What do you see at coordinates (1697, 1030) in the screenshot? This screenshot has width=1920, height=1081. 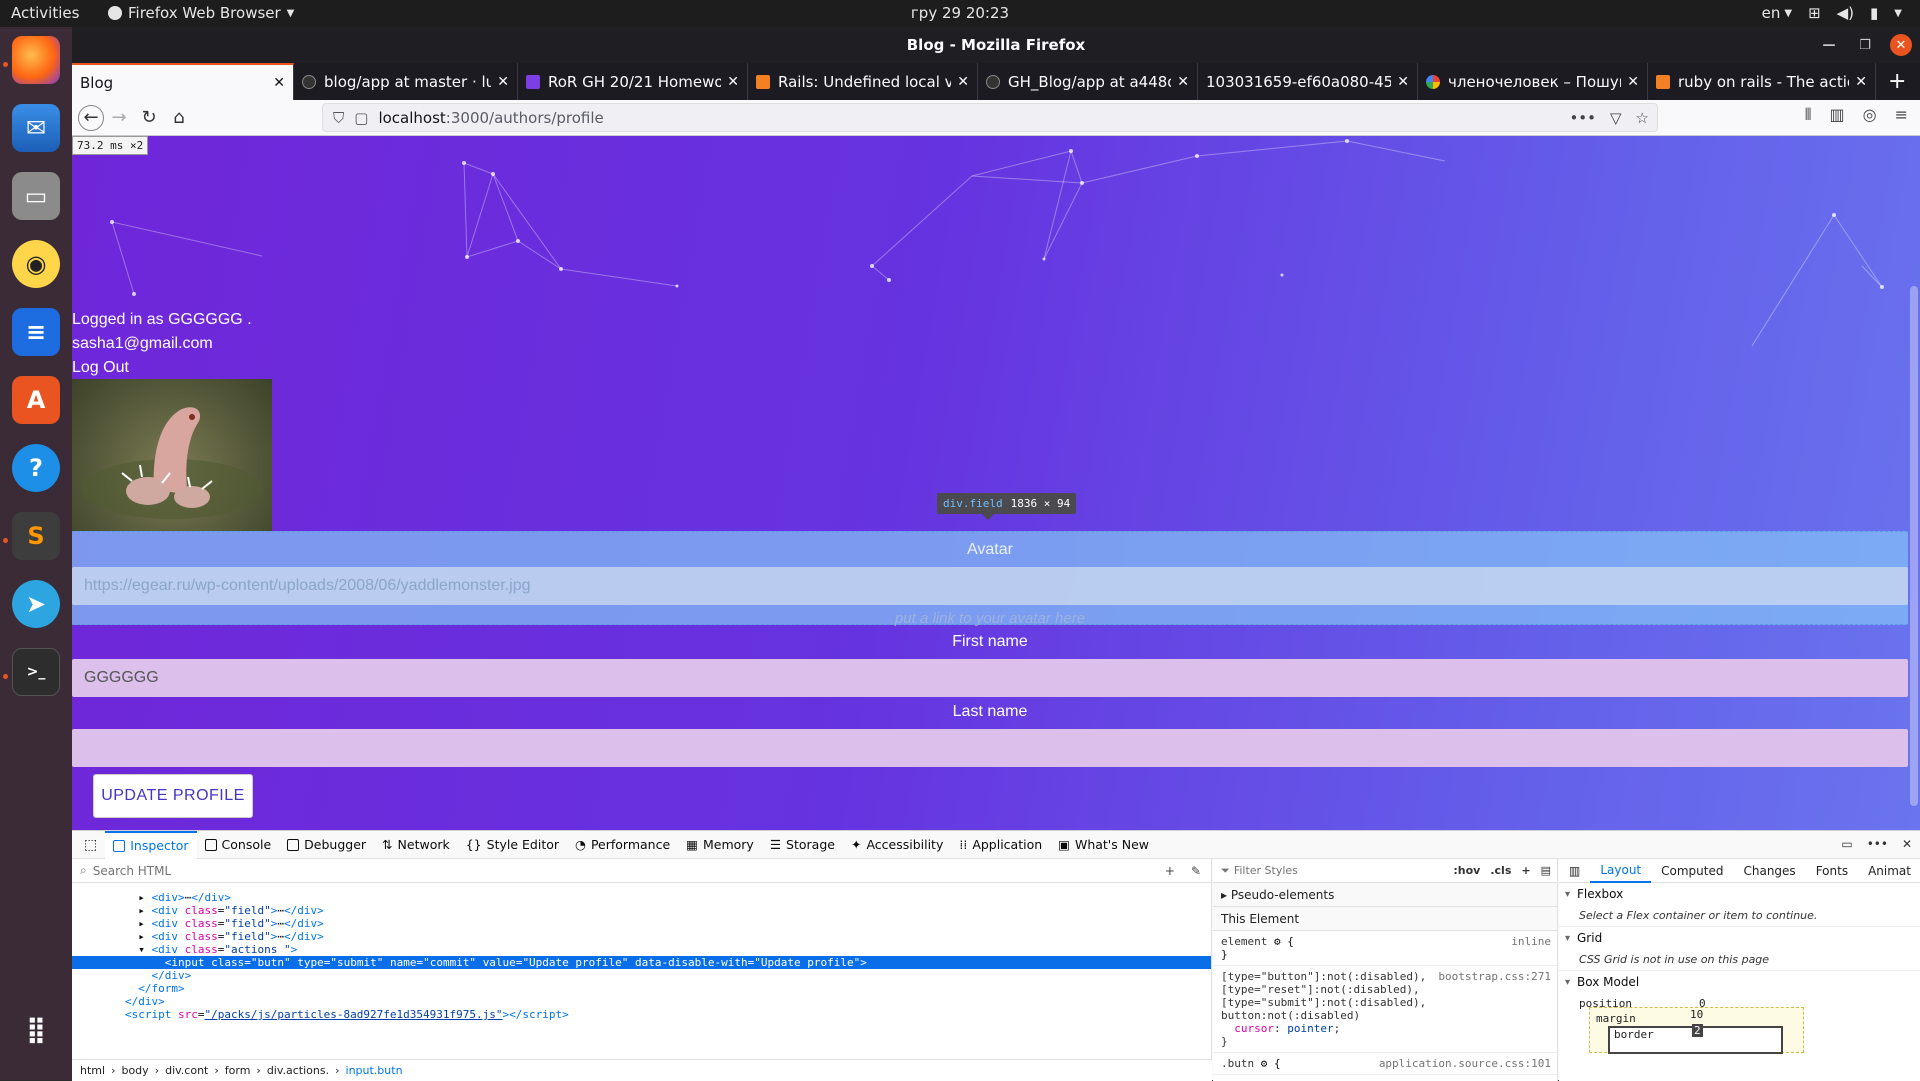 I see `bm-border-value: 2` at bounding box center [1697, 1030].